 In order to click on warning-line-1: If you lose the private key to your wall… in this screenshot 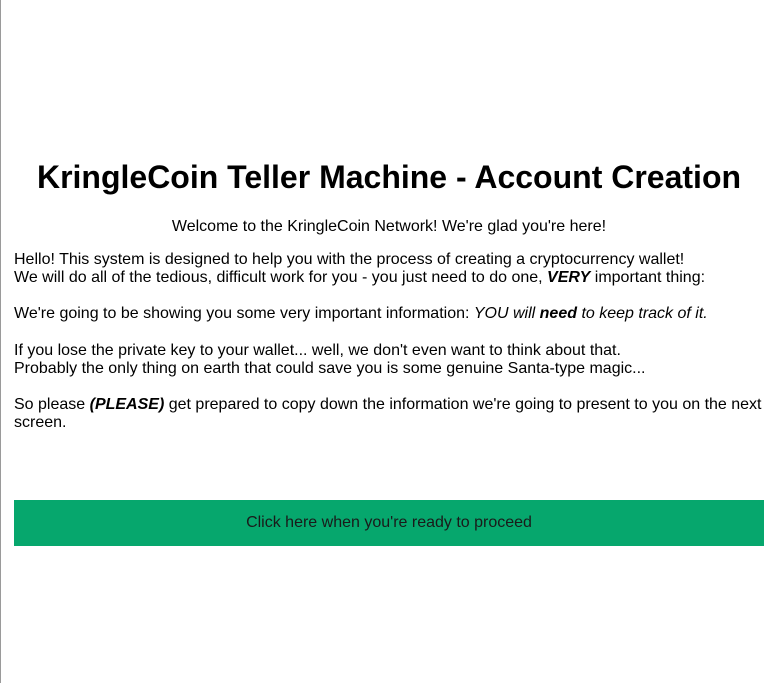, I will do `click(317, 350)`.